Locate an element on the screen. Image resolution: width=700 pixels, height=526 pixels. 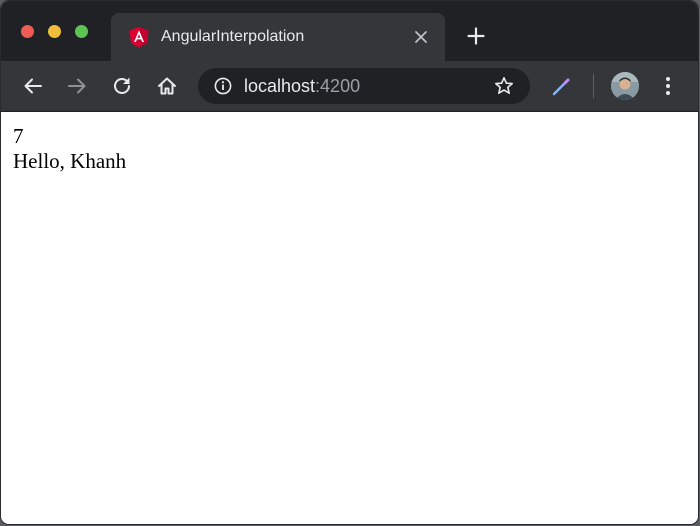
window-close-button is located at coordinates (27, 31).